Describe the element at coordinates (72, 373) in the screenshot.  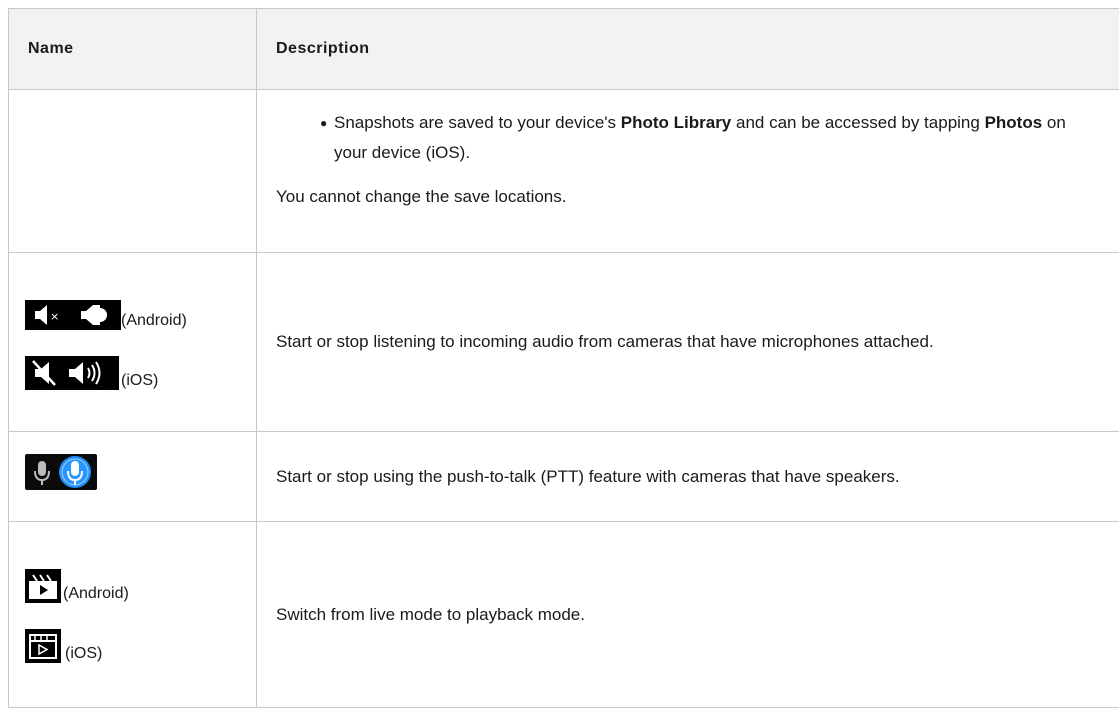
I see `muted-speaker-speaker-waves-icon` at that location.